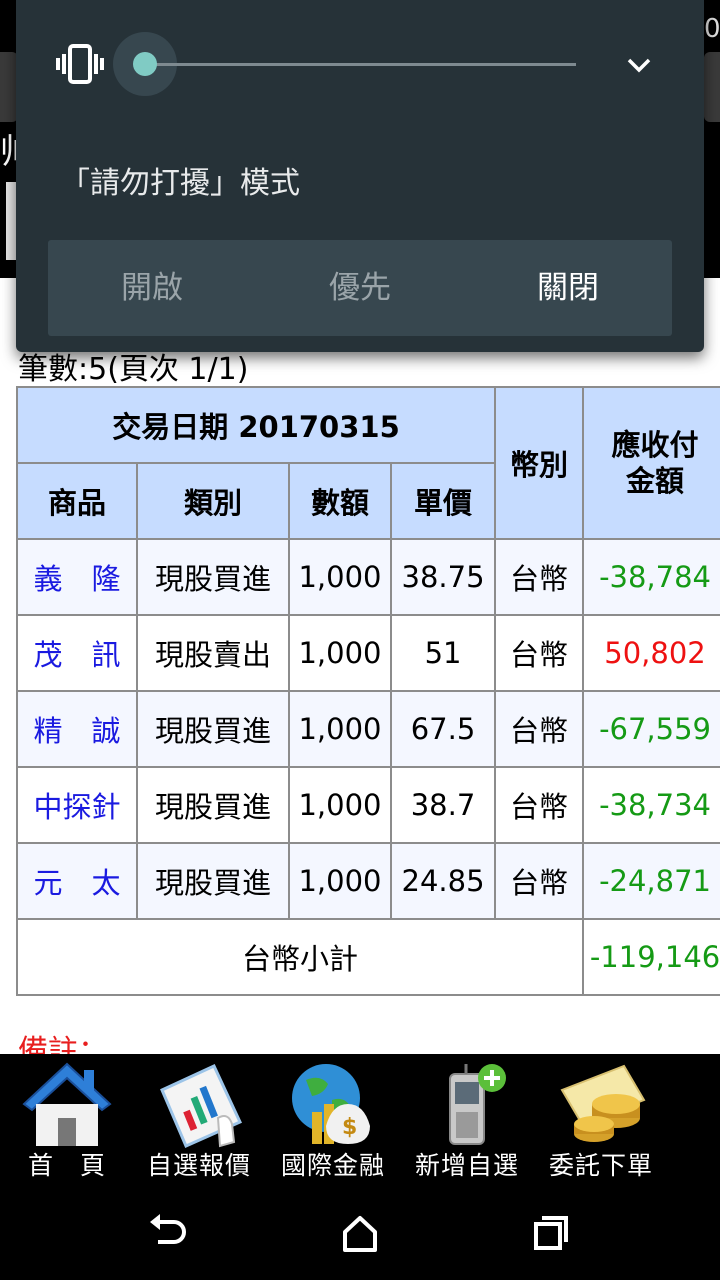  Describe the element at coordinates (651, 957) in the screenshot. I see `subtotal-value: -119,146` at that location.